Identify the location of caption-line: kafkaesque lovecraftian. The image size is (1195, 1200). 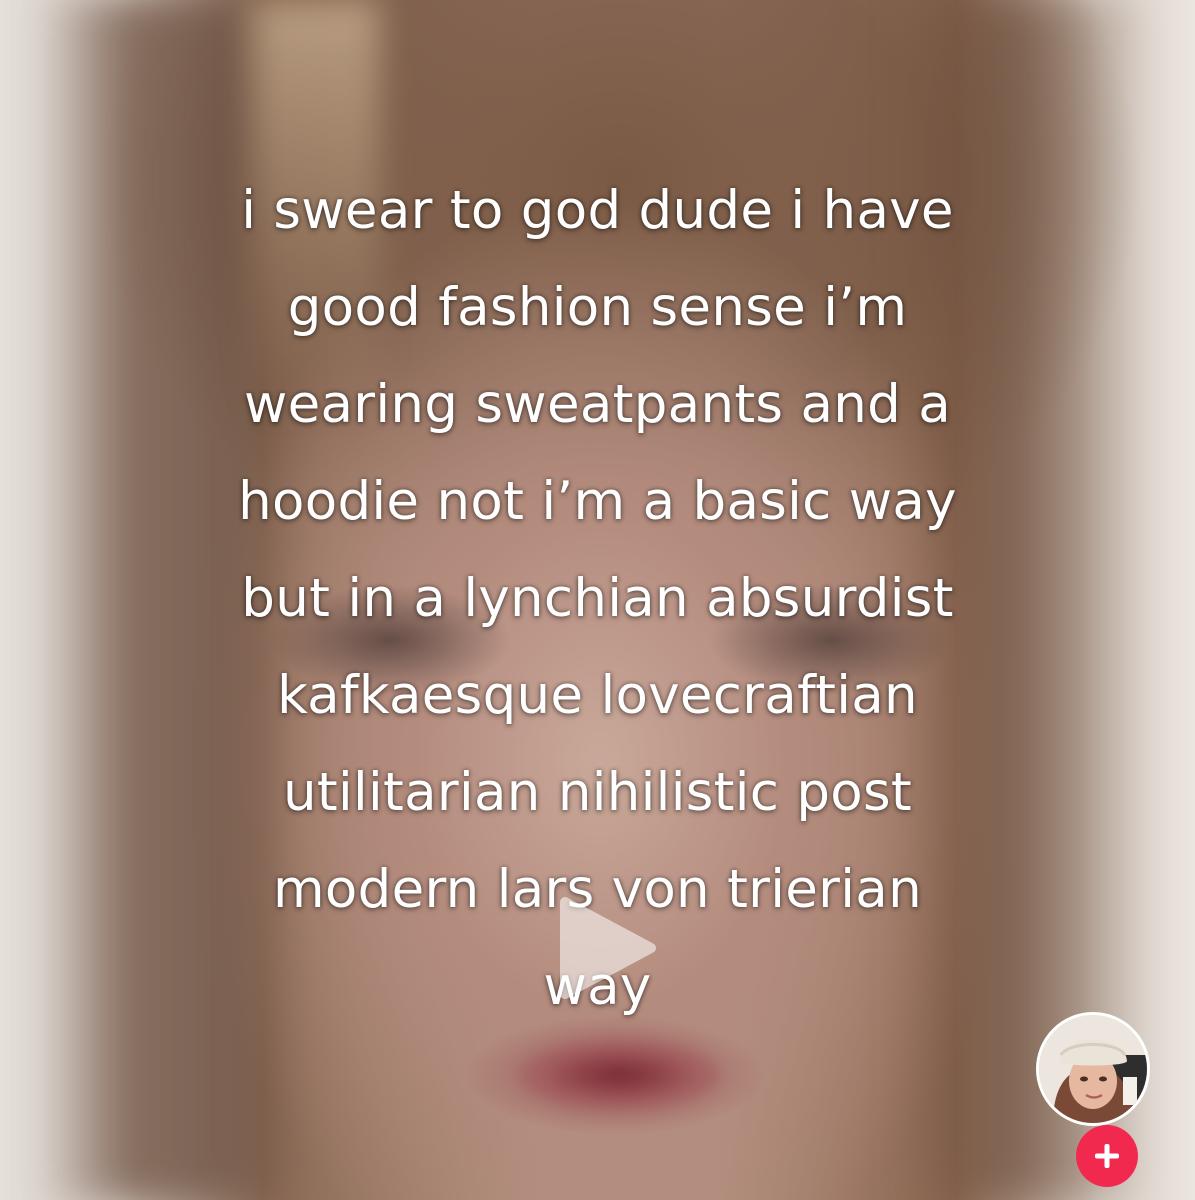
(597, 695).